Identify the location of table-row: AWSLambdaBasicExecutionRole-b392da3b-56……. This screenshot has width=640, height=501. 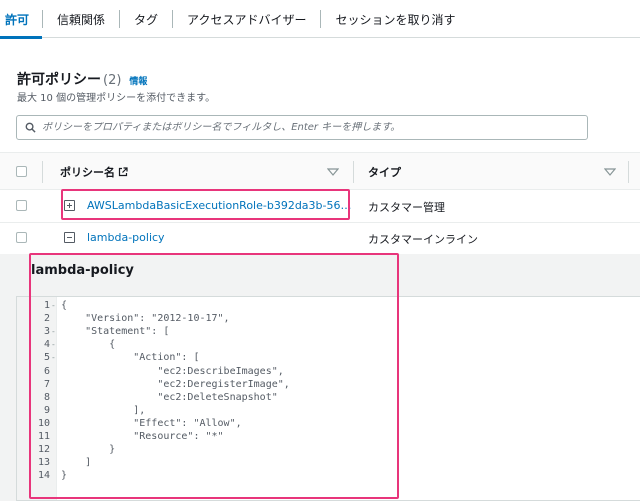
(320, 206).